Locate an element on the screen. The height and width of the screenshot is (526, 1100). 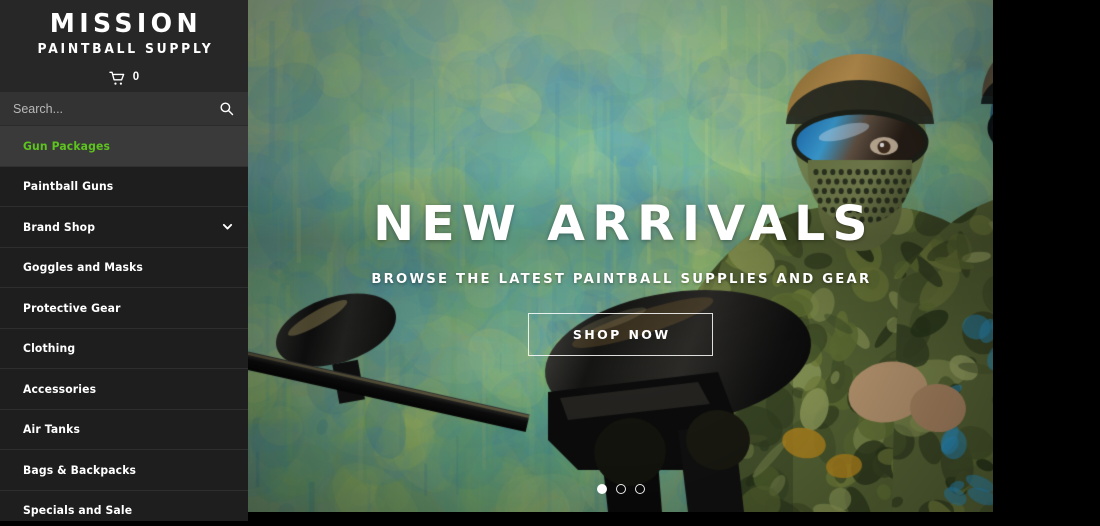
page-background-right is located at coordinates (1046, 263).